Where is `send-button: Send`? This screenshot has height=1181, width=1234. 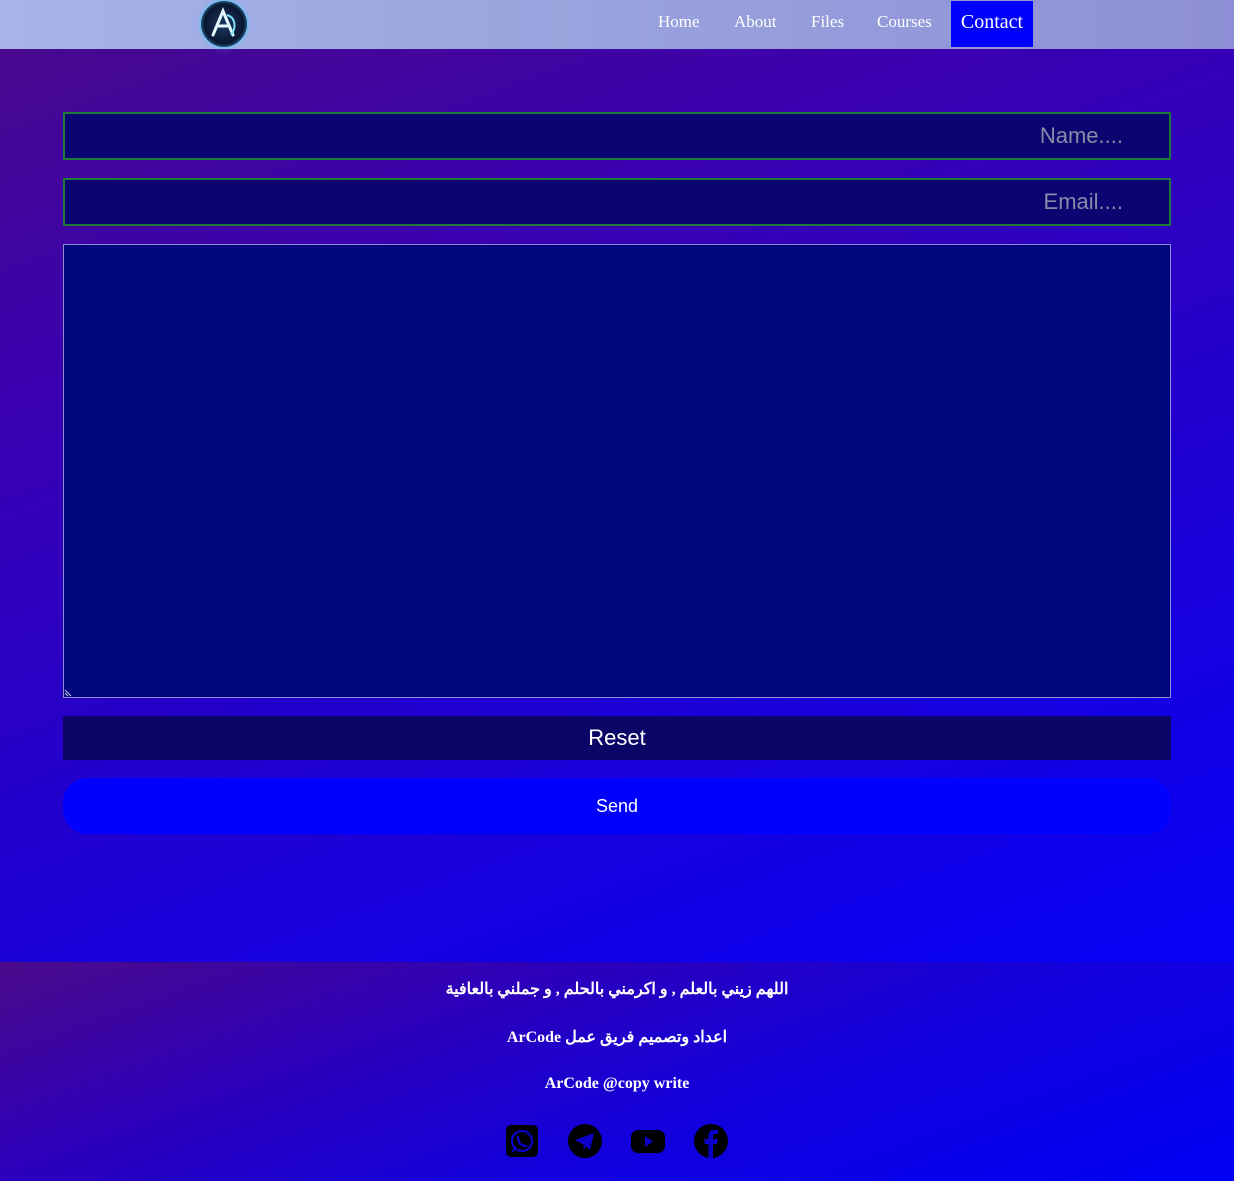
send-button: Send is located at coordinates (617, 806).